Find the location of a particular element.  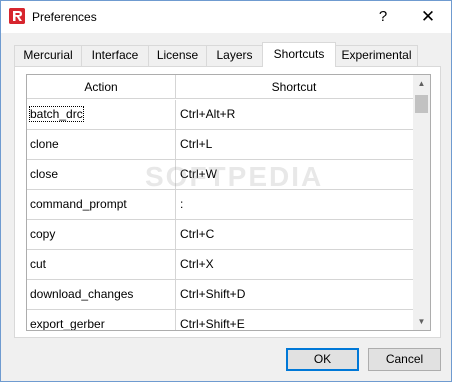

column-header-action: Action is located at coordinates (101, 87).